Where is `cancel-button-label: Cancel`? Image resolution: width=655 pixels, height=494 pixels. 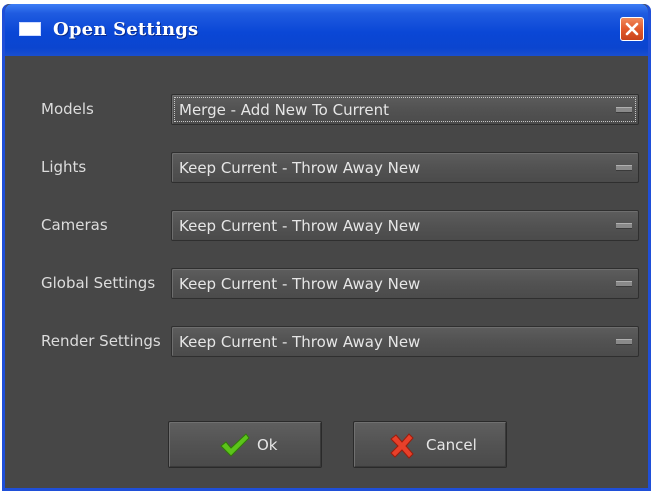
cancel-button-label: Cancel is located at coordinates (451, 445).